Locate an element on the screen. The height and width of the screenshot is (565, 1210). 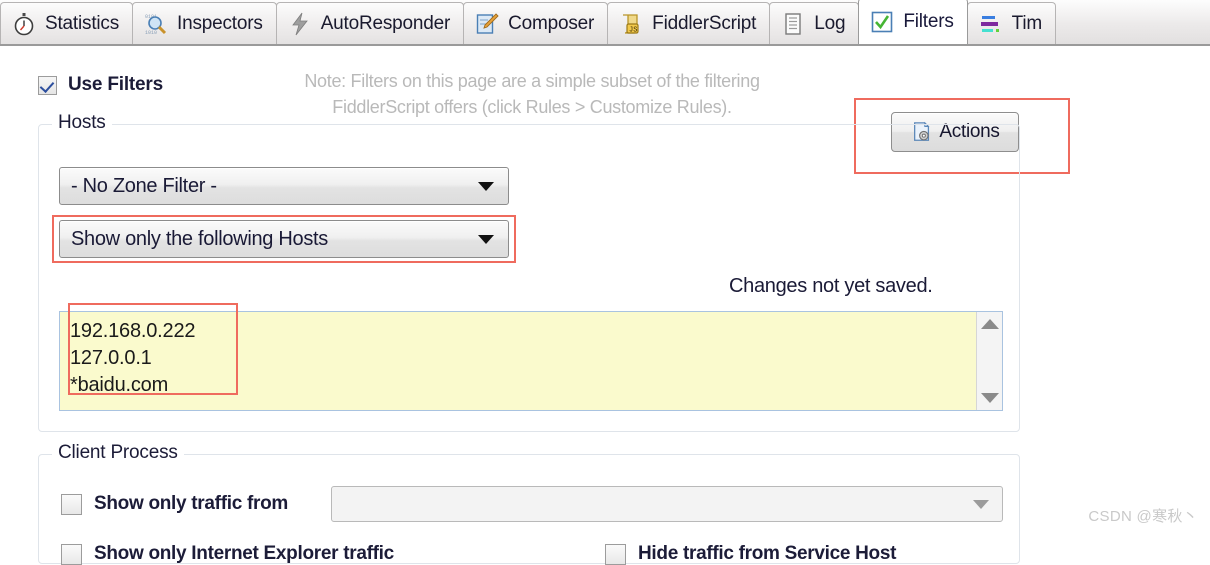
scroll-down-arrow-icon is located at coordinates (989, 398).